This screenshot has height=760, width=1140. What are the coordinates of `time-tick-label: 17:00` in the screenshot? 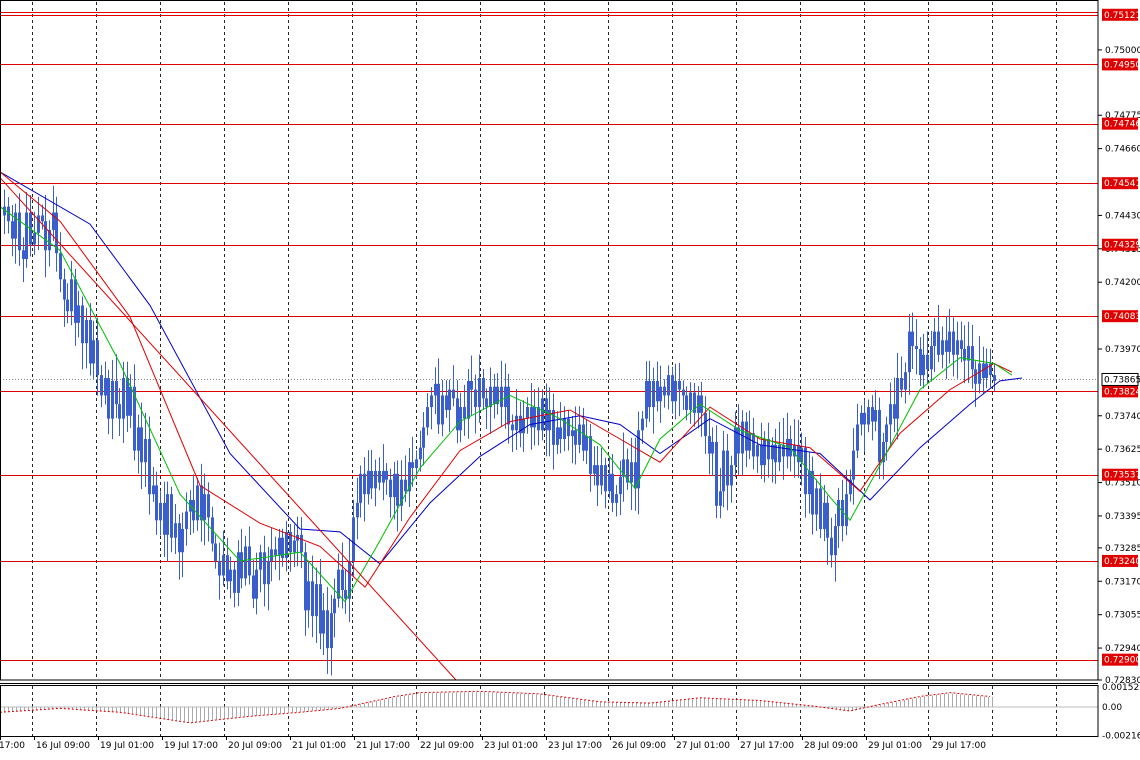 It's located at (12, 746).